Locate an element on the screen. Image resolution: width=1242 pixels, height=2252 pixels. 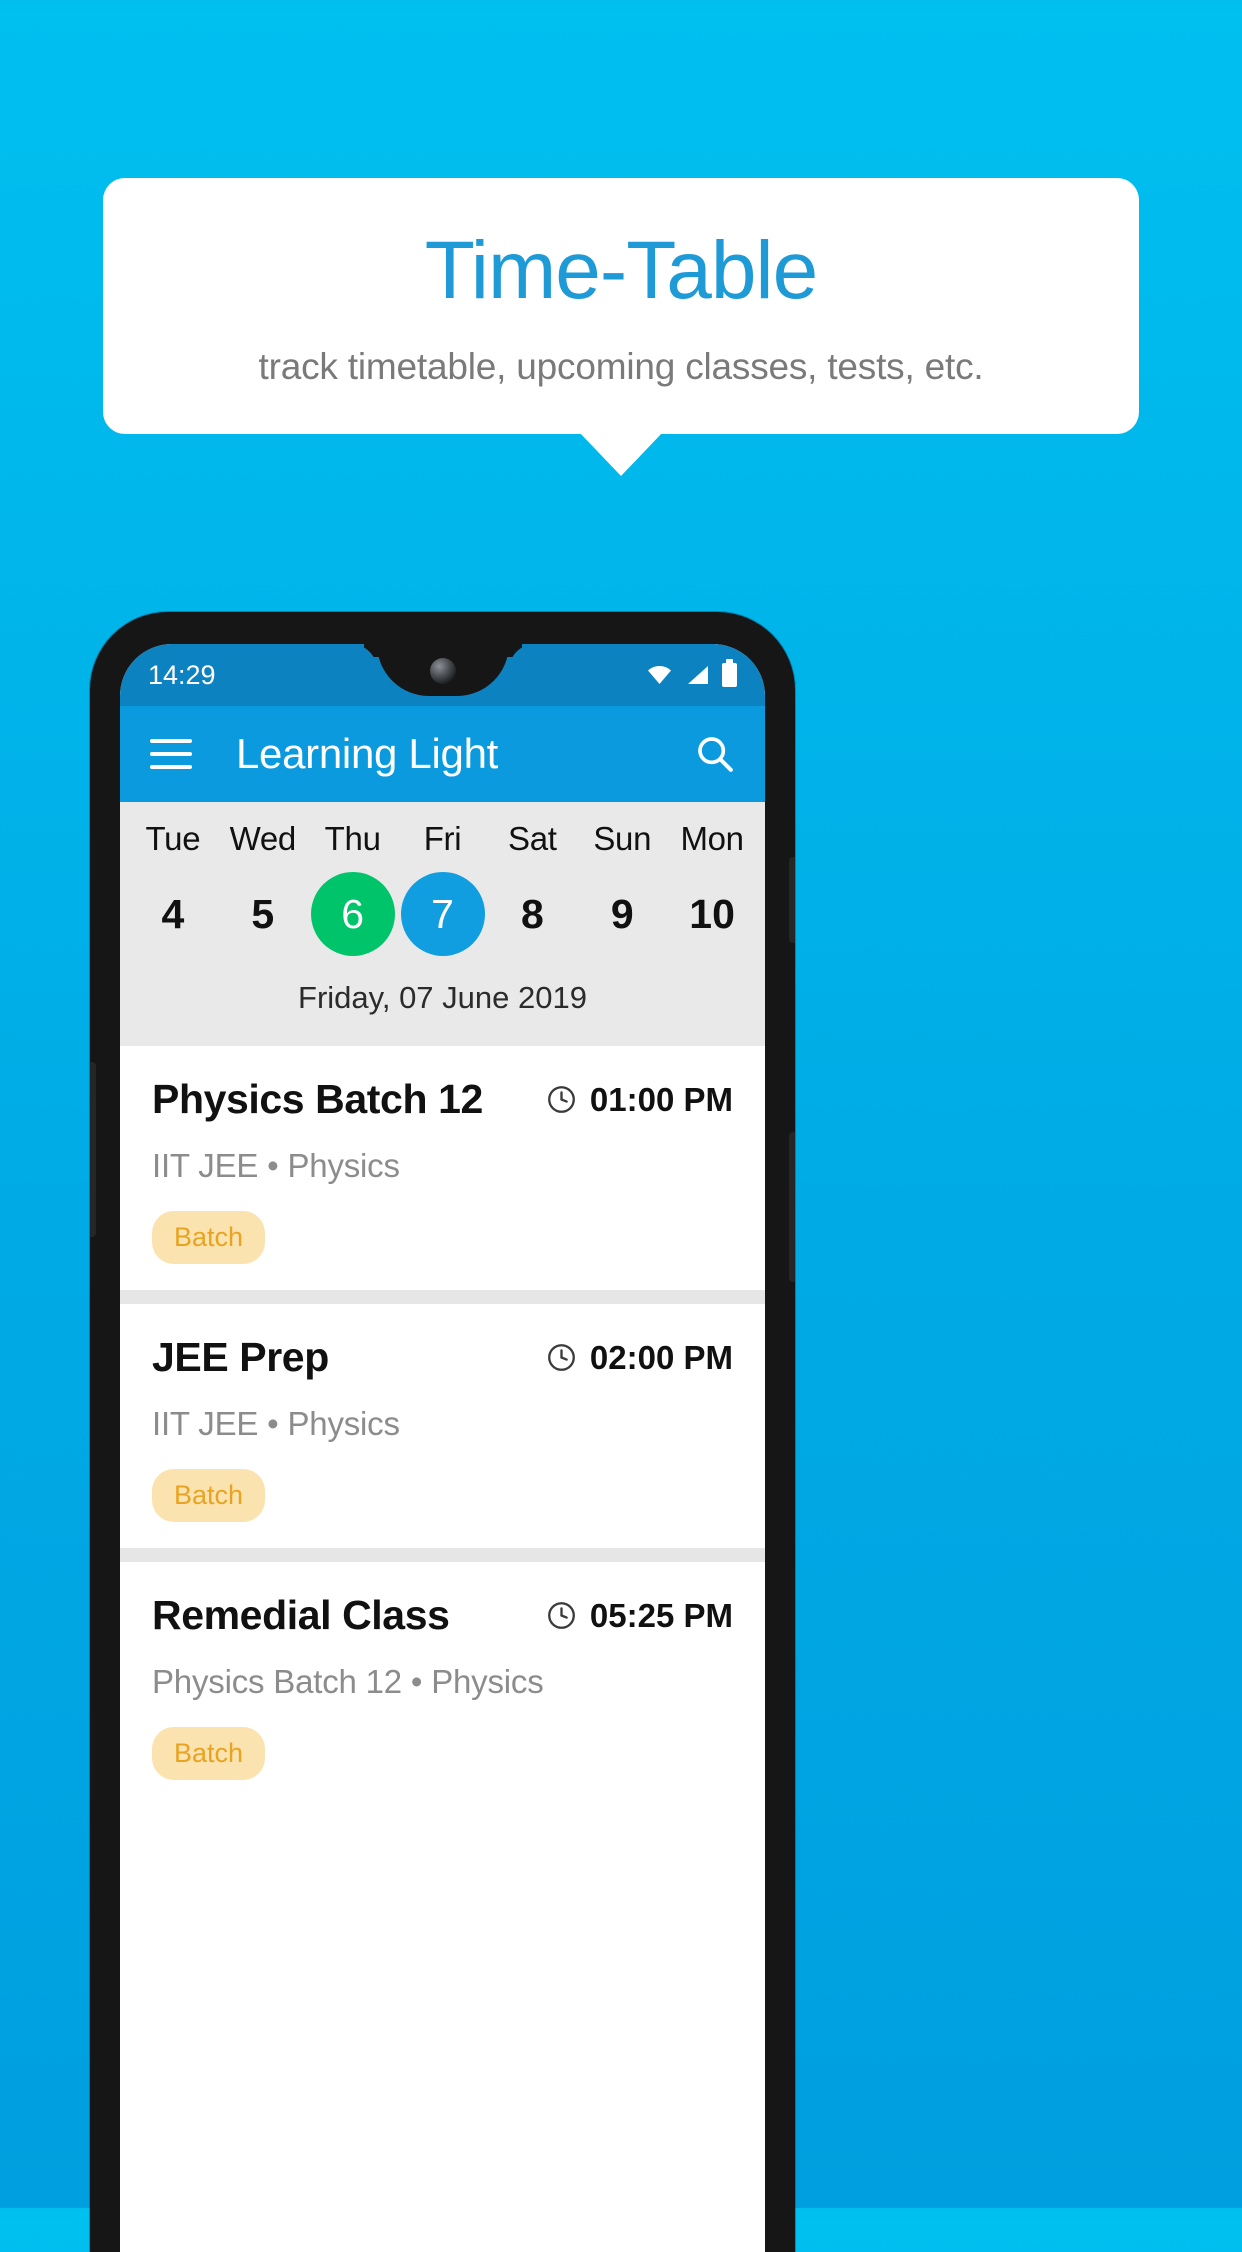
day-name: Fri is located at coordinates (442, 838).